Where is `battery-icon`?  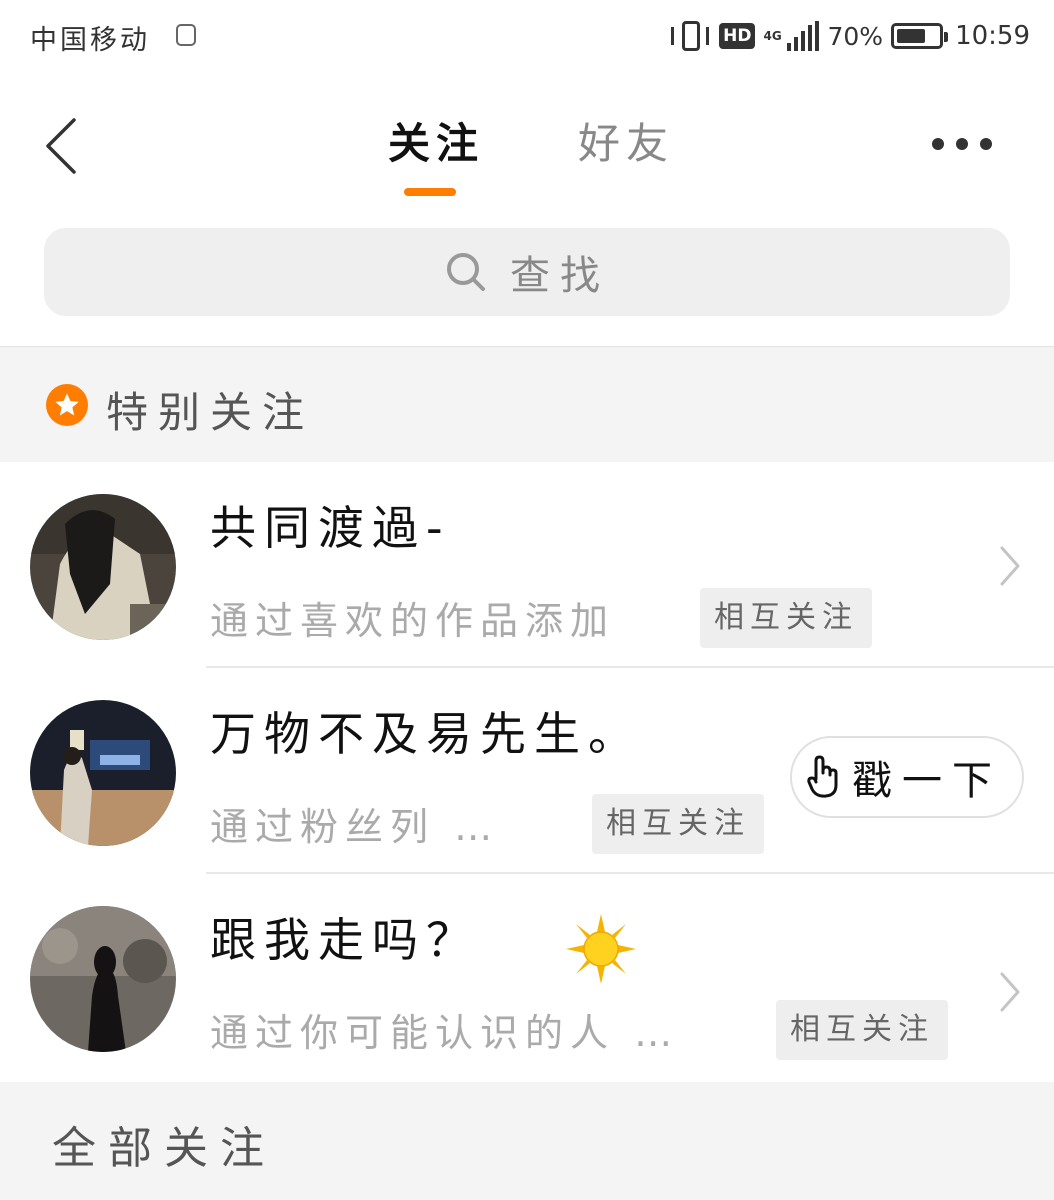
battery-icon is located at coordinates (920, 36).